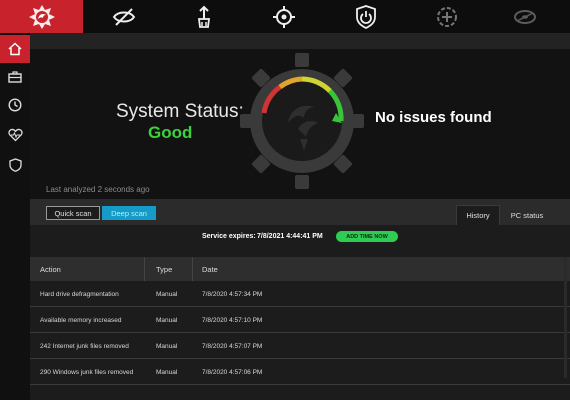  Describe the element at coordinates (84, 346) in the screenshot. I see `cell-action: 242 Internet junk files removed` at that location.